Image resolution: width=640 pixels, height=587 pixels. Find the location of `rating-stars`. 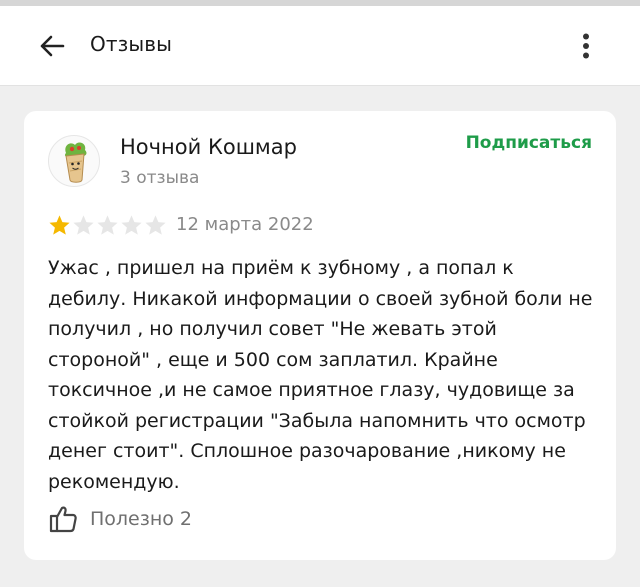

rating-stars is located at coordinates (107, 225).